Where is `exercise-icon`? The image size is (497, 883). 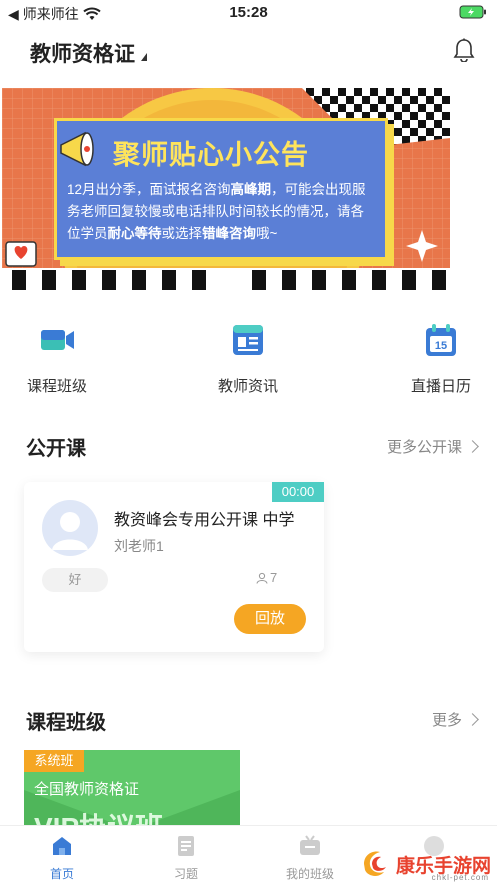 exercise-icon is located at coordinates (186, 846).